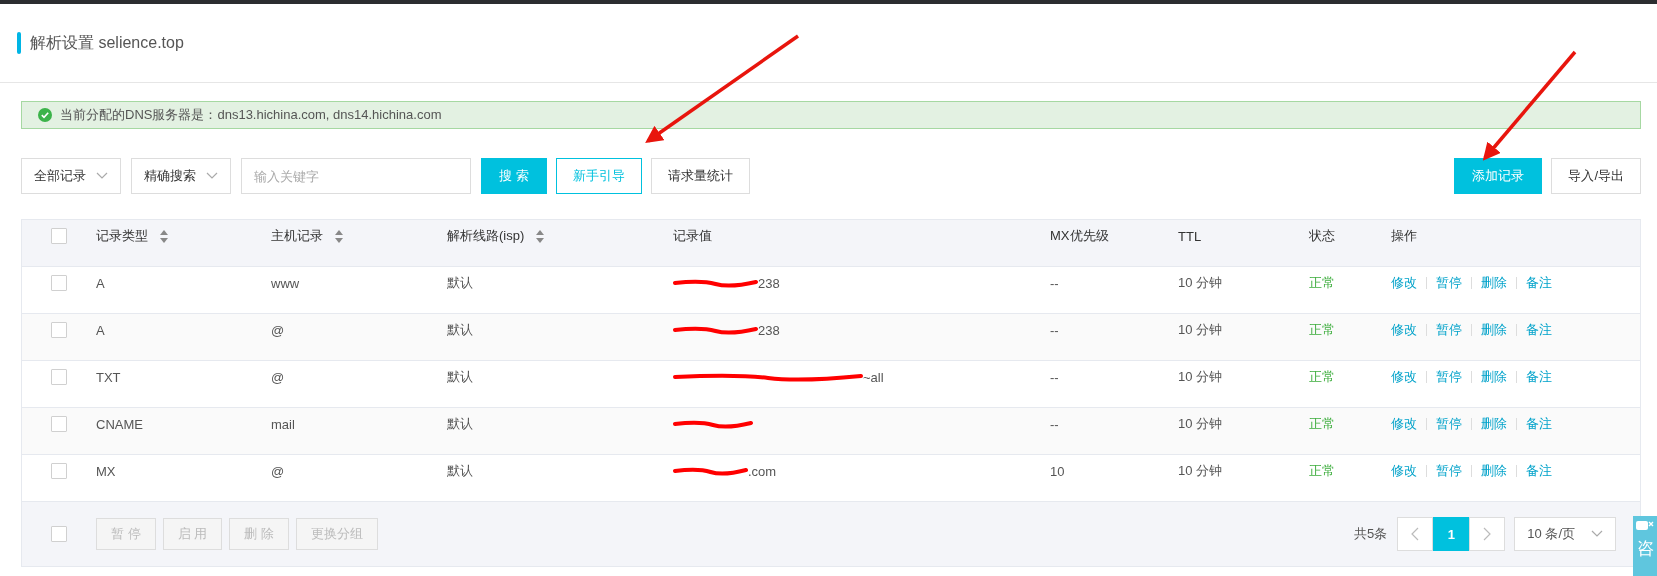  Describe the element at coordinates (762, 471) in the screenshot. I see `record-value: .com` at that location.